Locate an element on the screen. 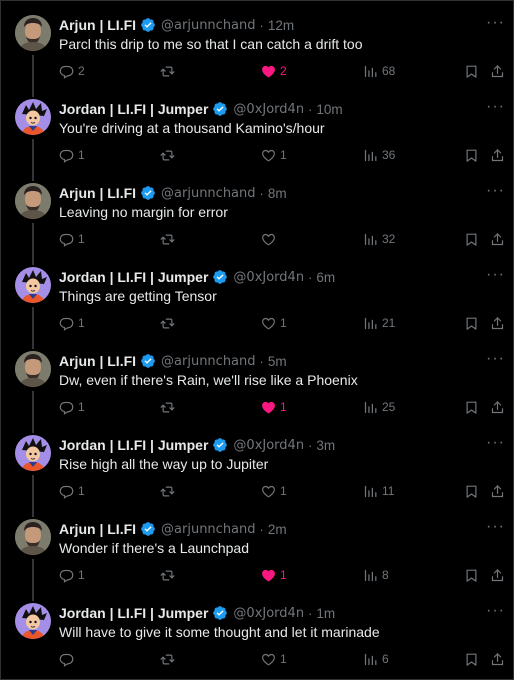 Image resolution: width=514 pixels, height=680 pixels. timestamp: 1m is located at coordinates (325, 613).